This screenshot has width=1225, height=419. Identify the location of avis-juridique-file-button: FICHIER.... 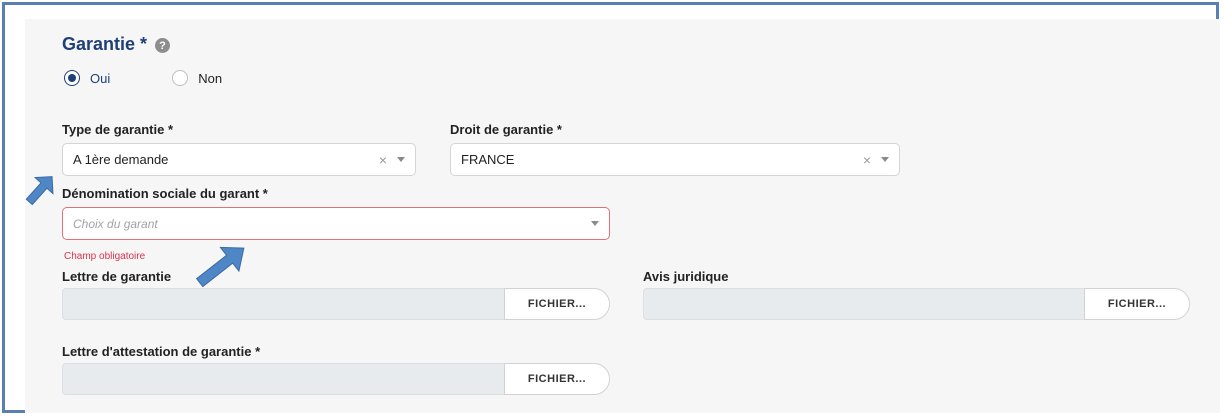
(1137, 304).